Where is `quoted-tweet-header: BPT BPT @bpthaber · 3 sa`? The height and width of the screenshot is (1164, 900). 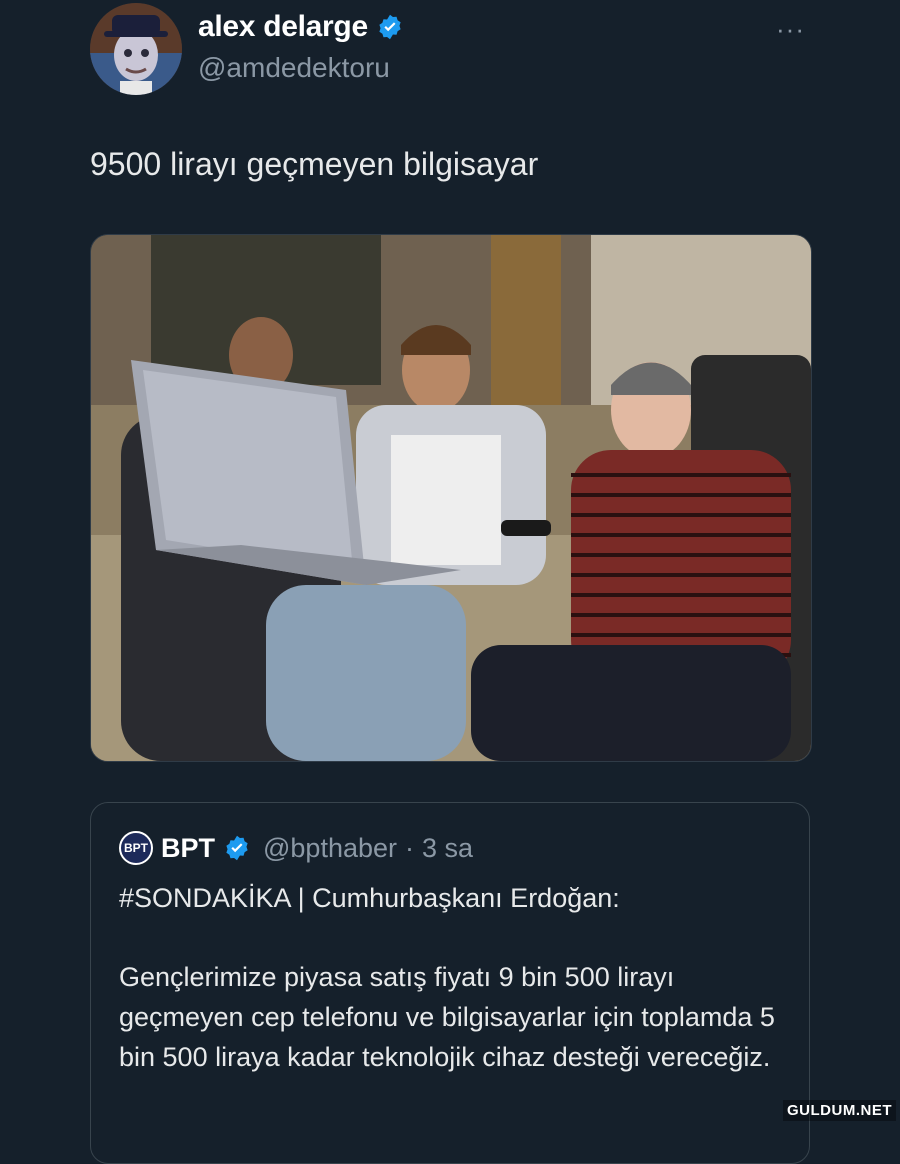 quoted-tweet-header: BPT BPT @bpthaber · 3 sa is located at coordinates (296, 848).